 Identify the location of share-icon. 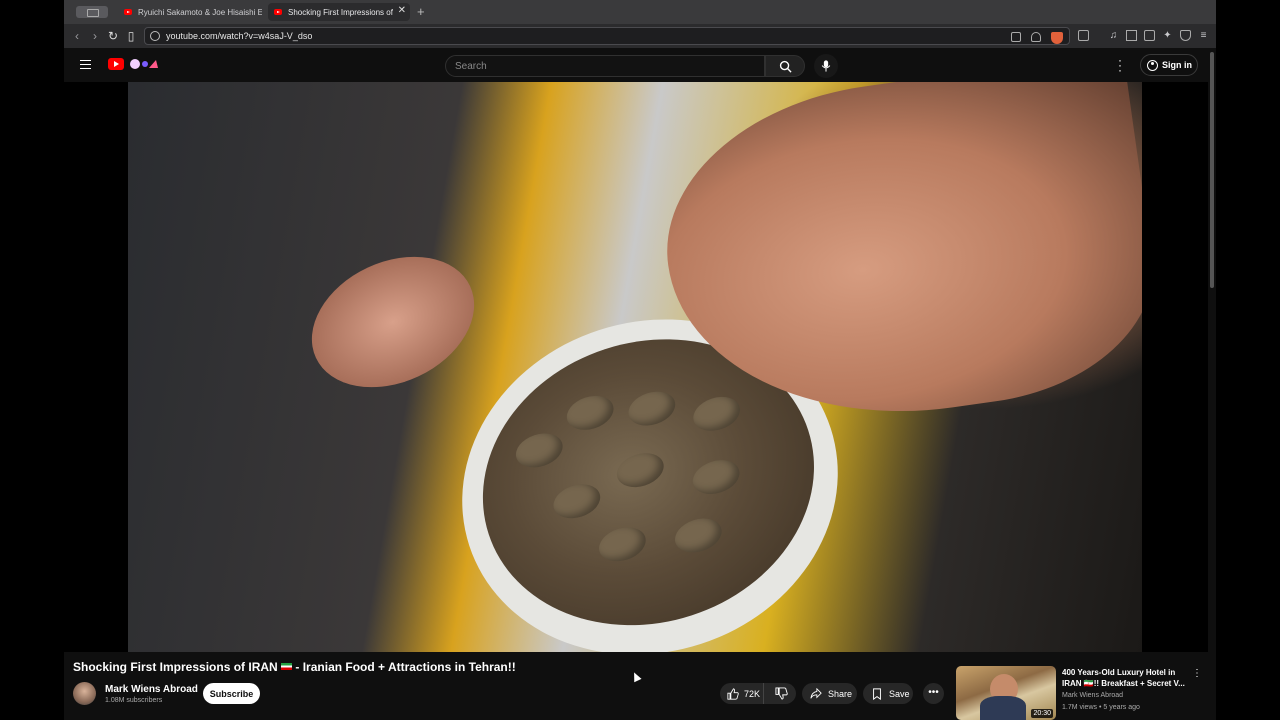
(816, 692).